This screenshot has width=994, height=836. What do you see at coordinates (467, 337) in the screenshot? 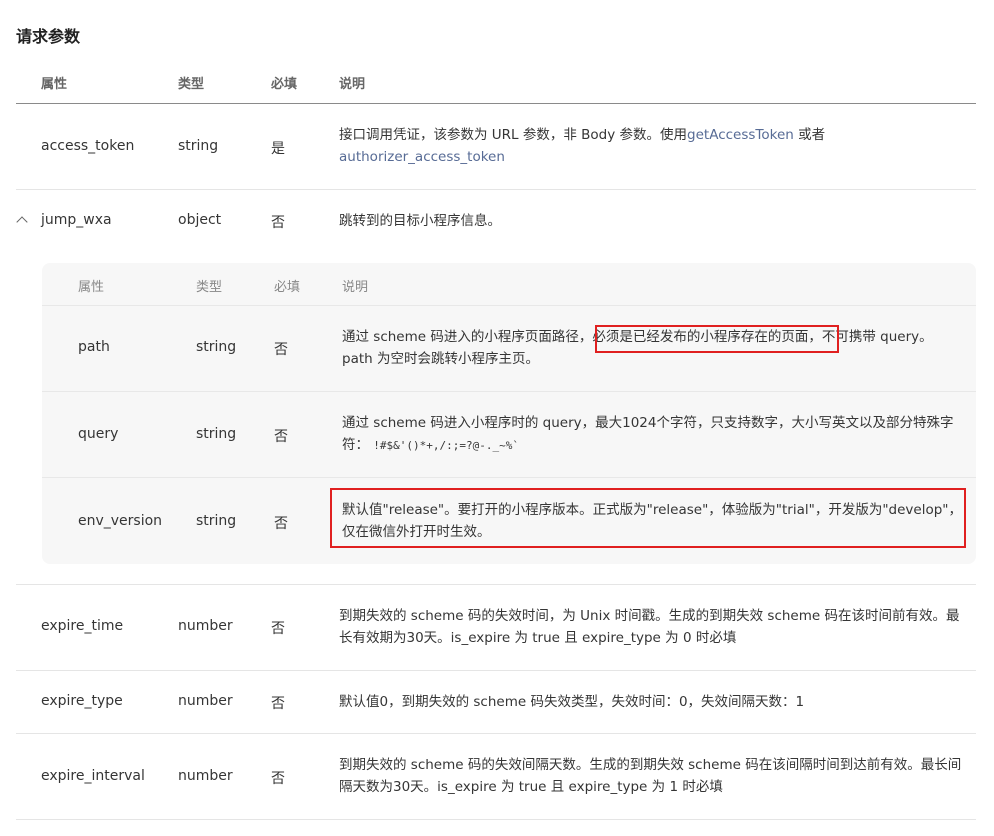
I see `desc-text: 通过 scheme 码进入的小程序页面路径，` at bounding box center [467, 337].